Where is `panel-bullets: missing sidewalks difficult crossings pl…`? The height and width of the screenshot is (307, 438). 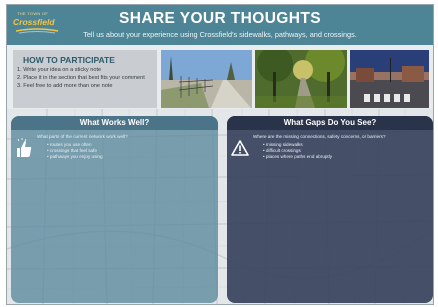
panel-bullets: missing sidewalks difficult crossings pl… is located at coordinates (297, 151).